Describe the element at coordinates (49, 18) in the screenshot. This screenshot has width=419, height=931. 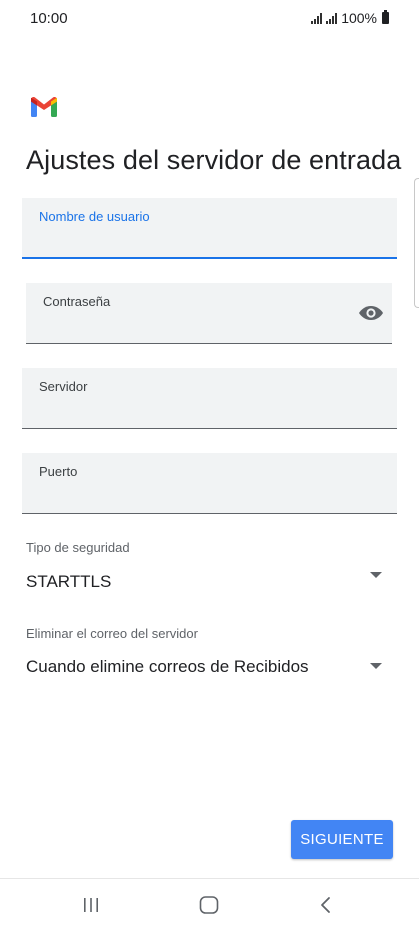
I see `status-time: 10:00` at that location.